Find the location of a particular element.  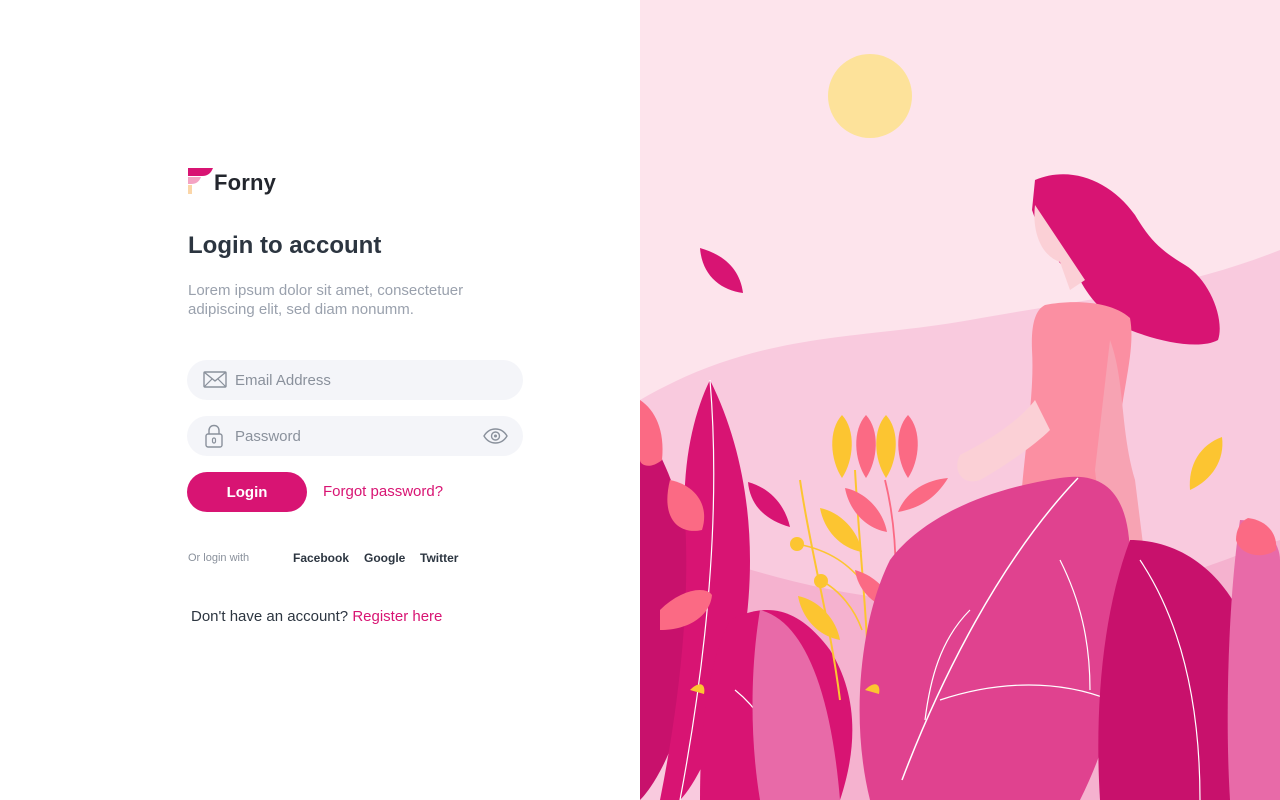

forgot-password-link: Forgot password? is located at coordinates (383, 491).